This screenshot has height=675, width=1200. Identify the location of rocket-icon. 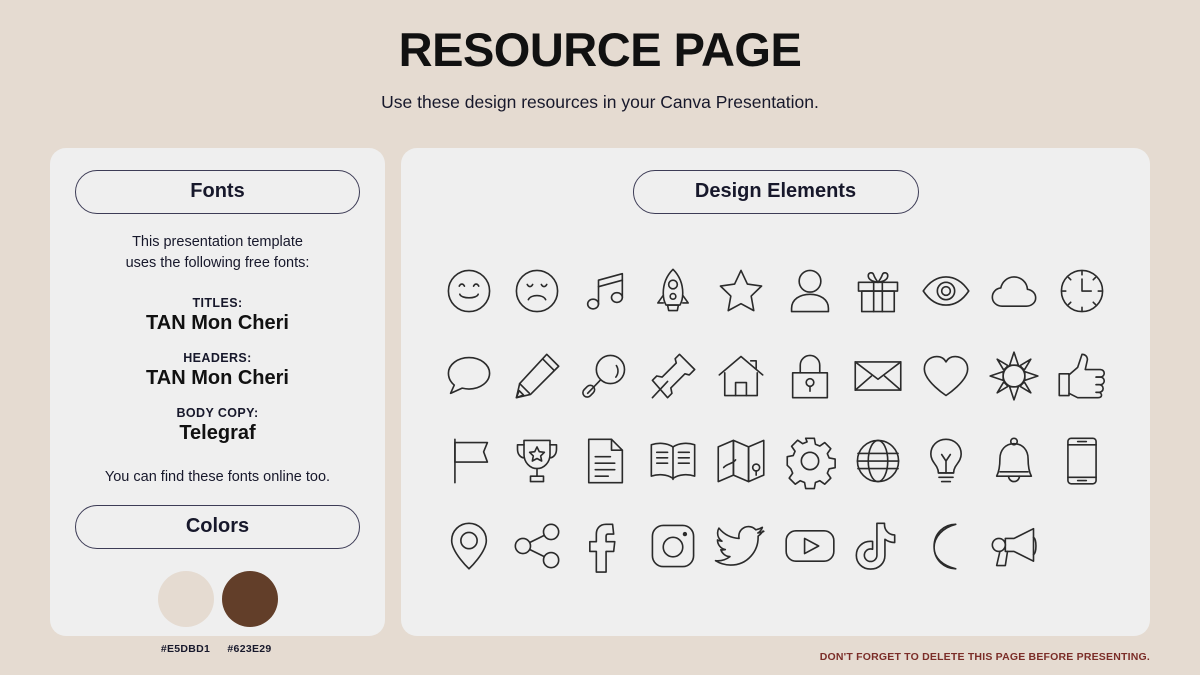
(673, 291).